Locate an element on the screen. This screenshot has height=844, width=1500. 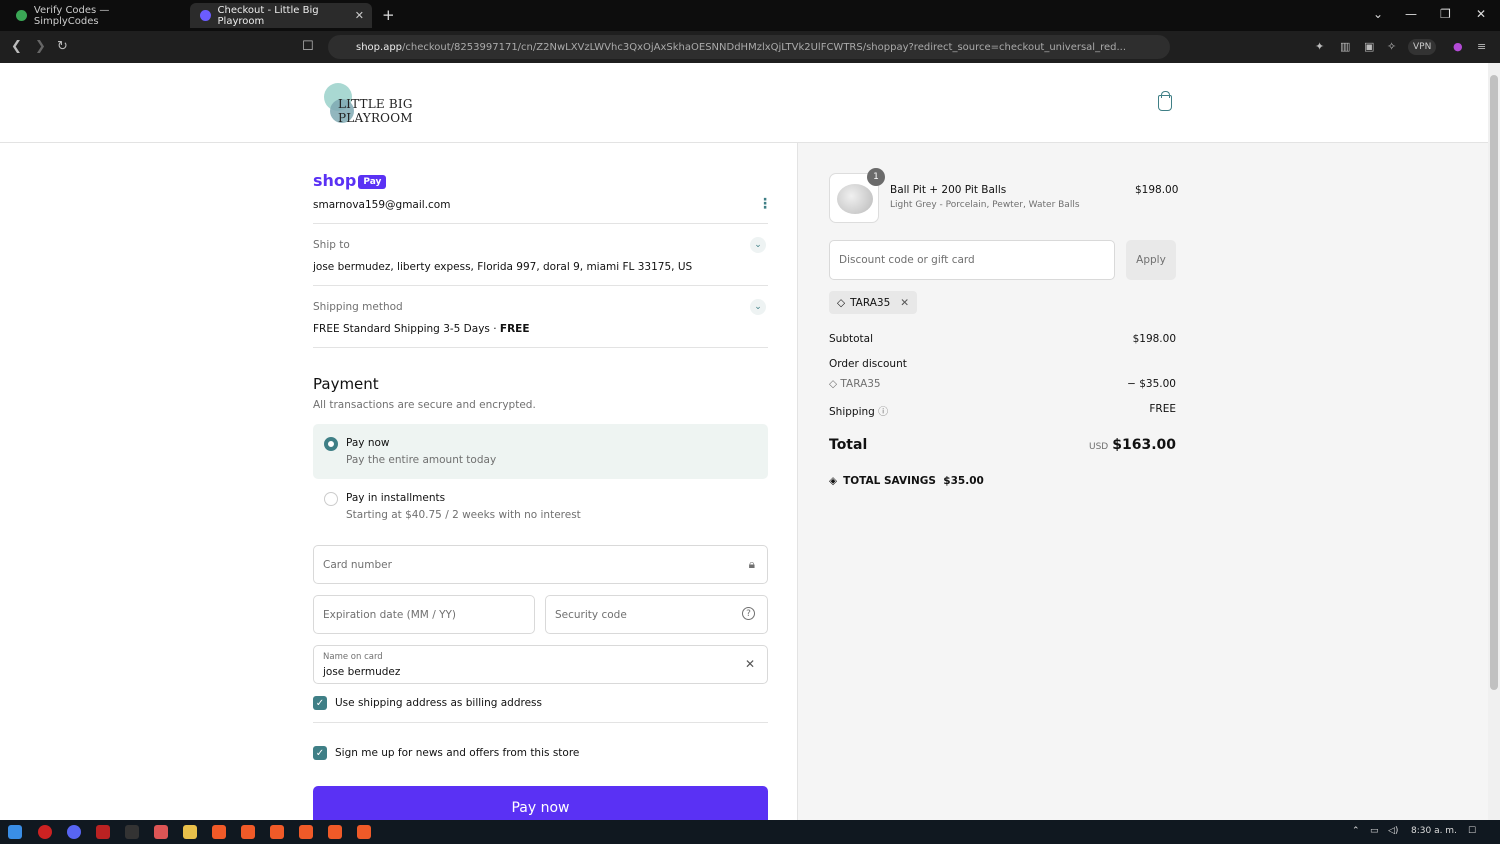
bookmark-icon: ☐ is located at coordinates (308, 46).